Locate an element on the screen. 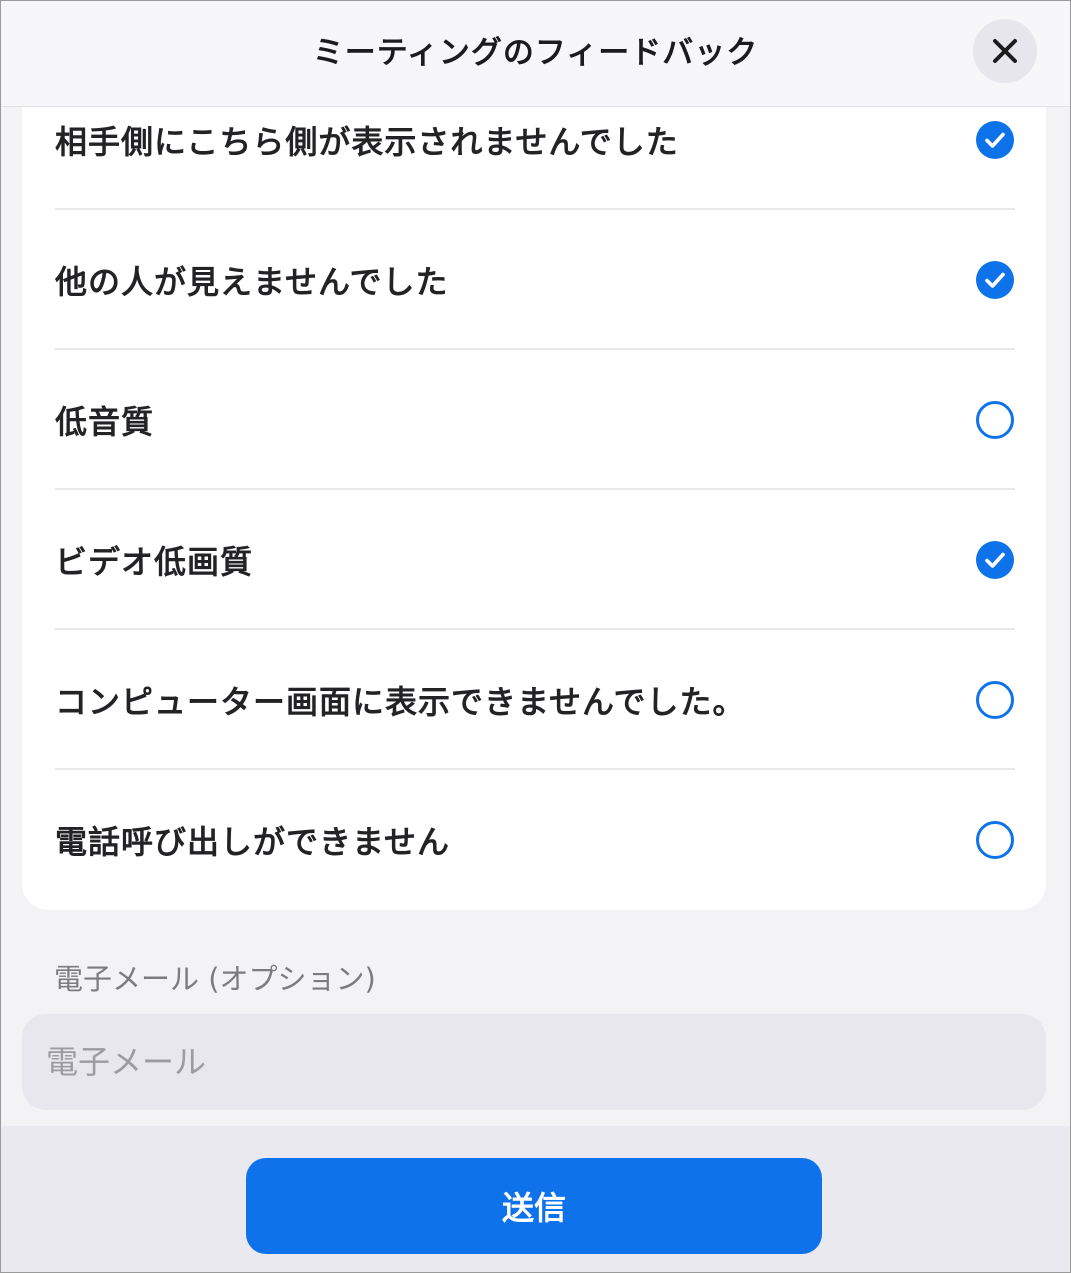  submit-button: 送信 is located at coordinates (534, 1206).